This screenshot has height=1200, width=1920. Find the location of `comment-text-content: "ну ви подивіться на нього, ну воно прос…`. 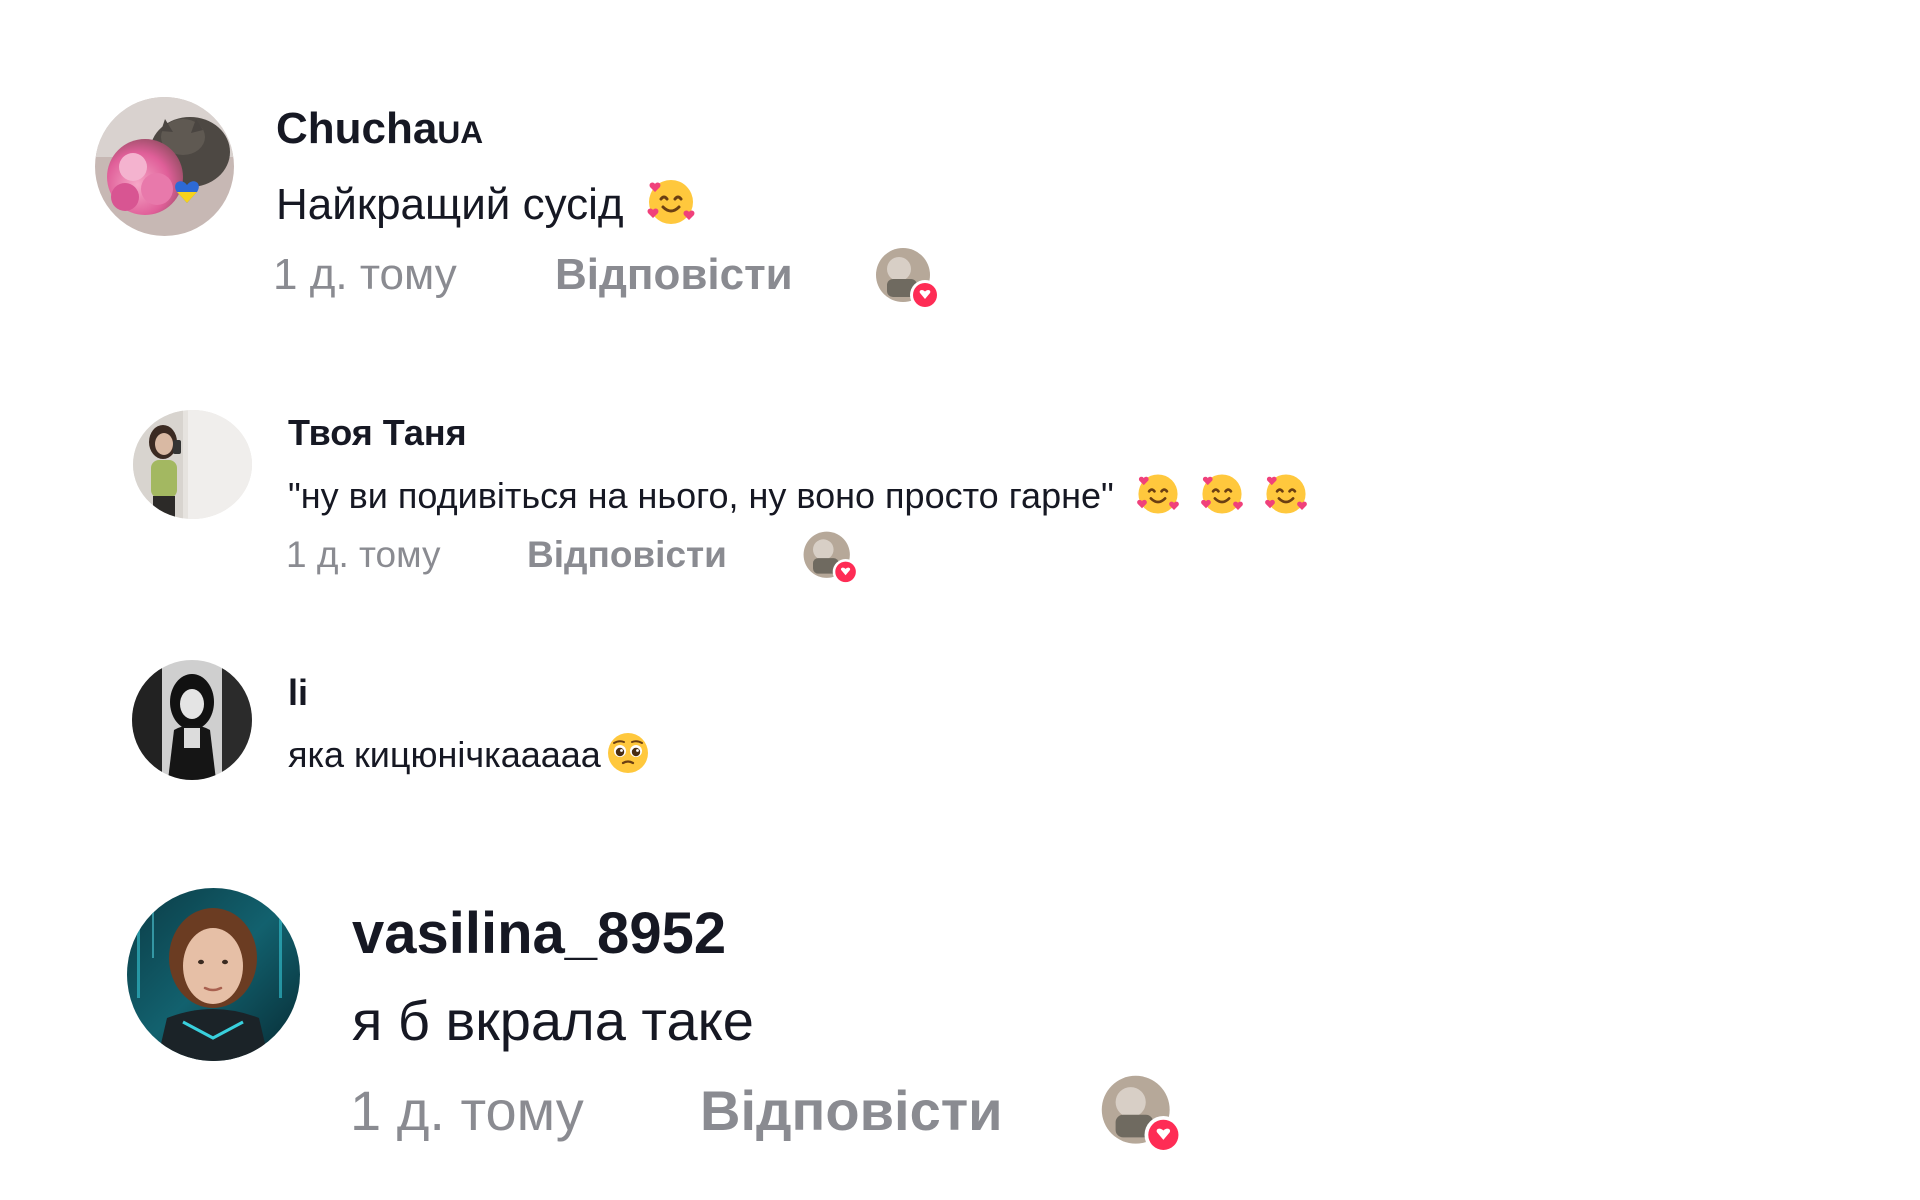

comment-text-content: "ну ви подивіться на нього, ну воно прос… is located at coordinates (701, 496).